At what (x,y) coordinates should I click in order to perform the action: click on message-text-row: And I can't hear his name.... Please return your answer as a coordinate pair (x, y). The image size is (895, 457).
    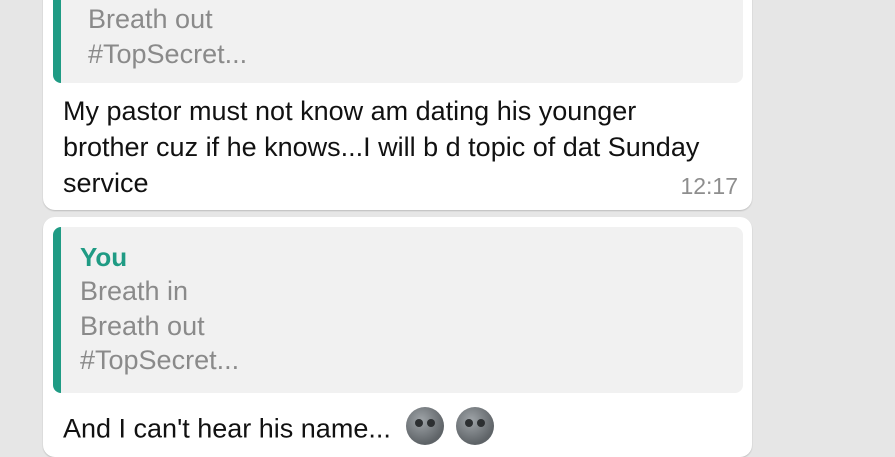
    Looking at the image, I should click on (383, 430).